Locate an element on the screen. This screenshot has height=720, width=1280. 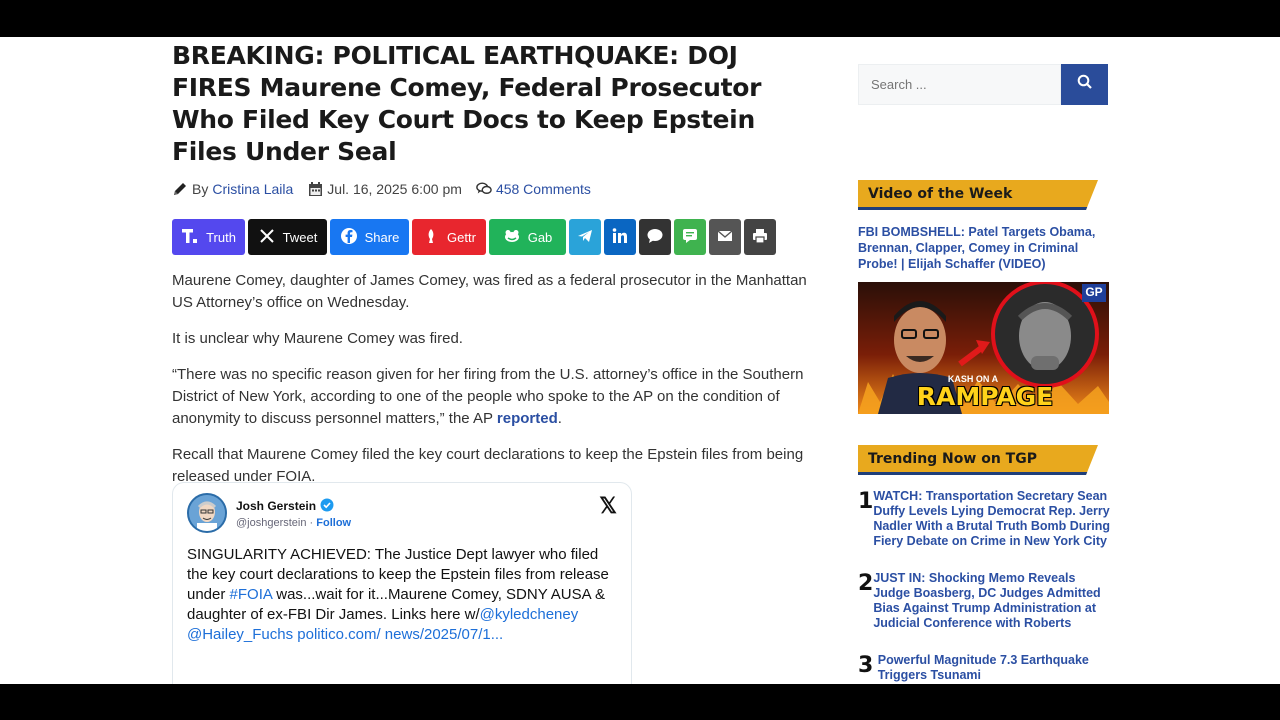
search-button is located at coordinates (1084, 84).